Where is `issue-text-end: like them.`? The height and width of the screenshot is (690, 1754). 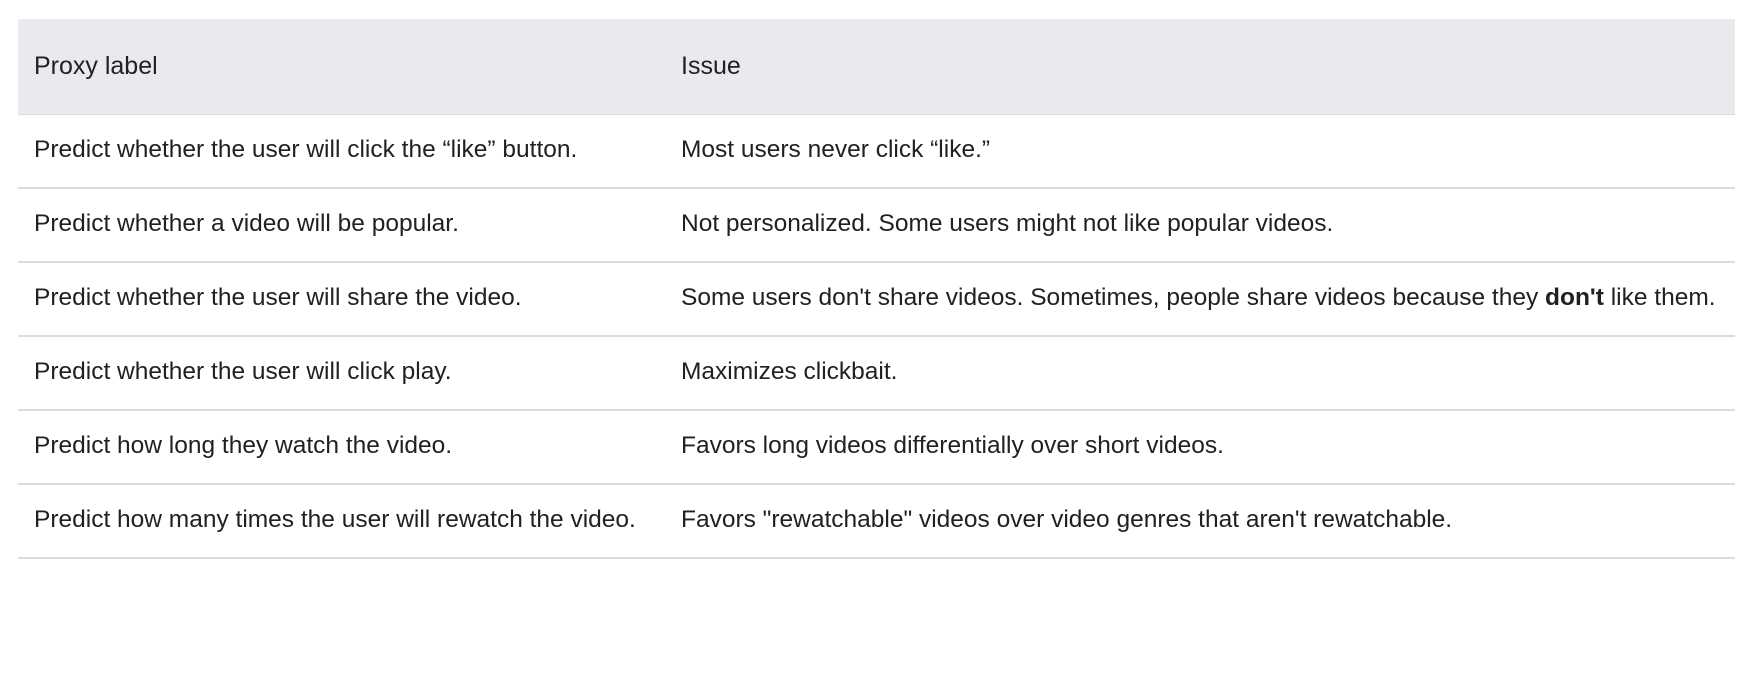
issue-text-end: like them. is located at coordinates (1659, 297).